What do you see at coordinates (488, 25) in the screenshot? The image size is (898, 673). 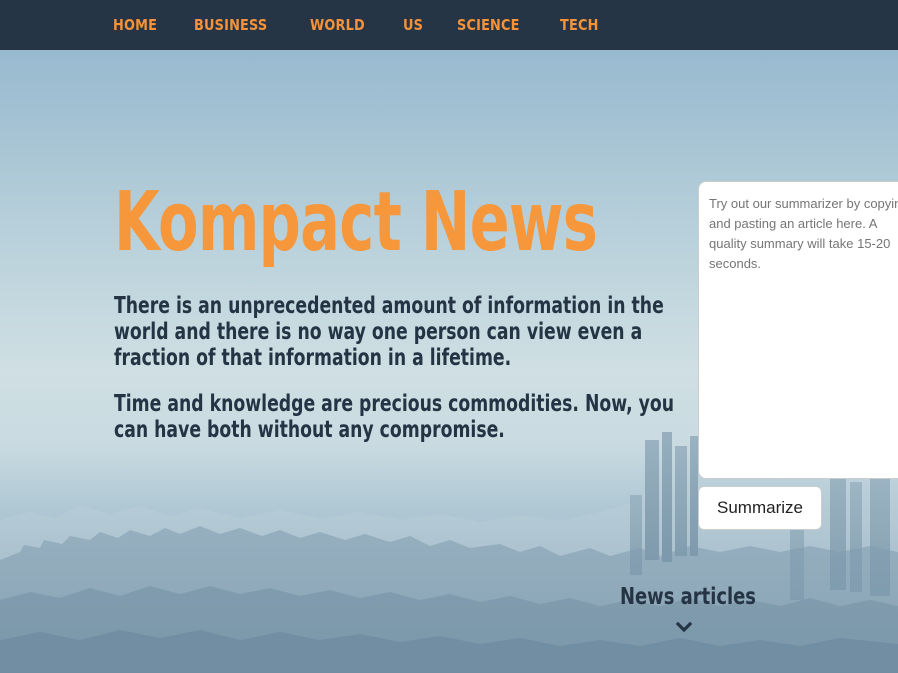 I see `nav-item-science: SCIENCE` at bounding box center [488, 25].